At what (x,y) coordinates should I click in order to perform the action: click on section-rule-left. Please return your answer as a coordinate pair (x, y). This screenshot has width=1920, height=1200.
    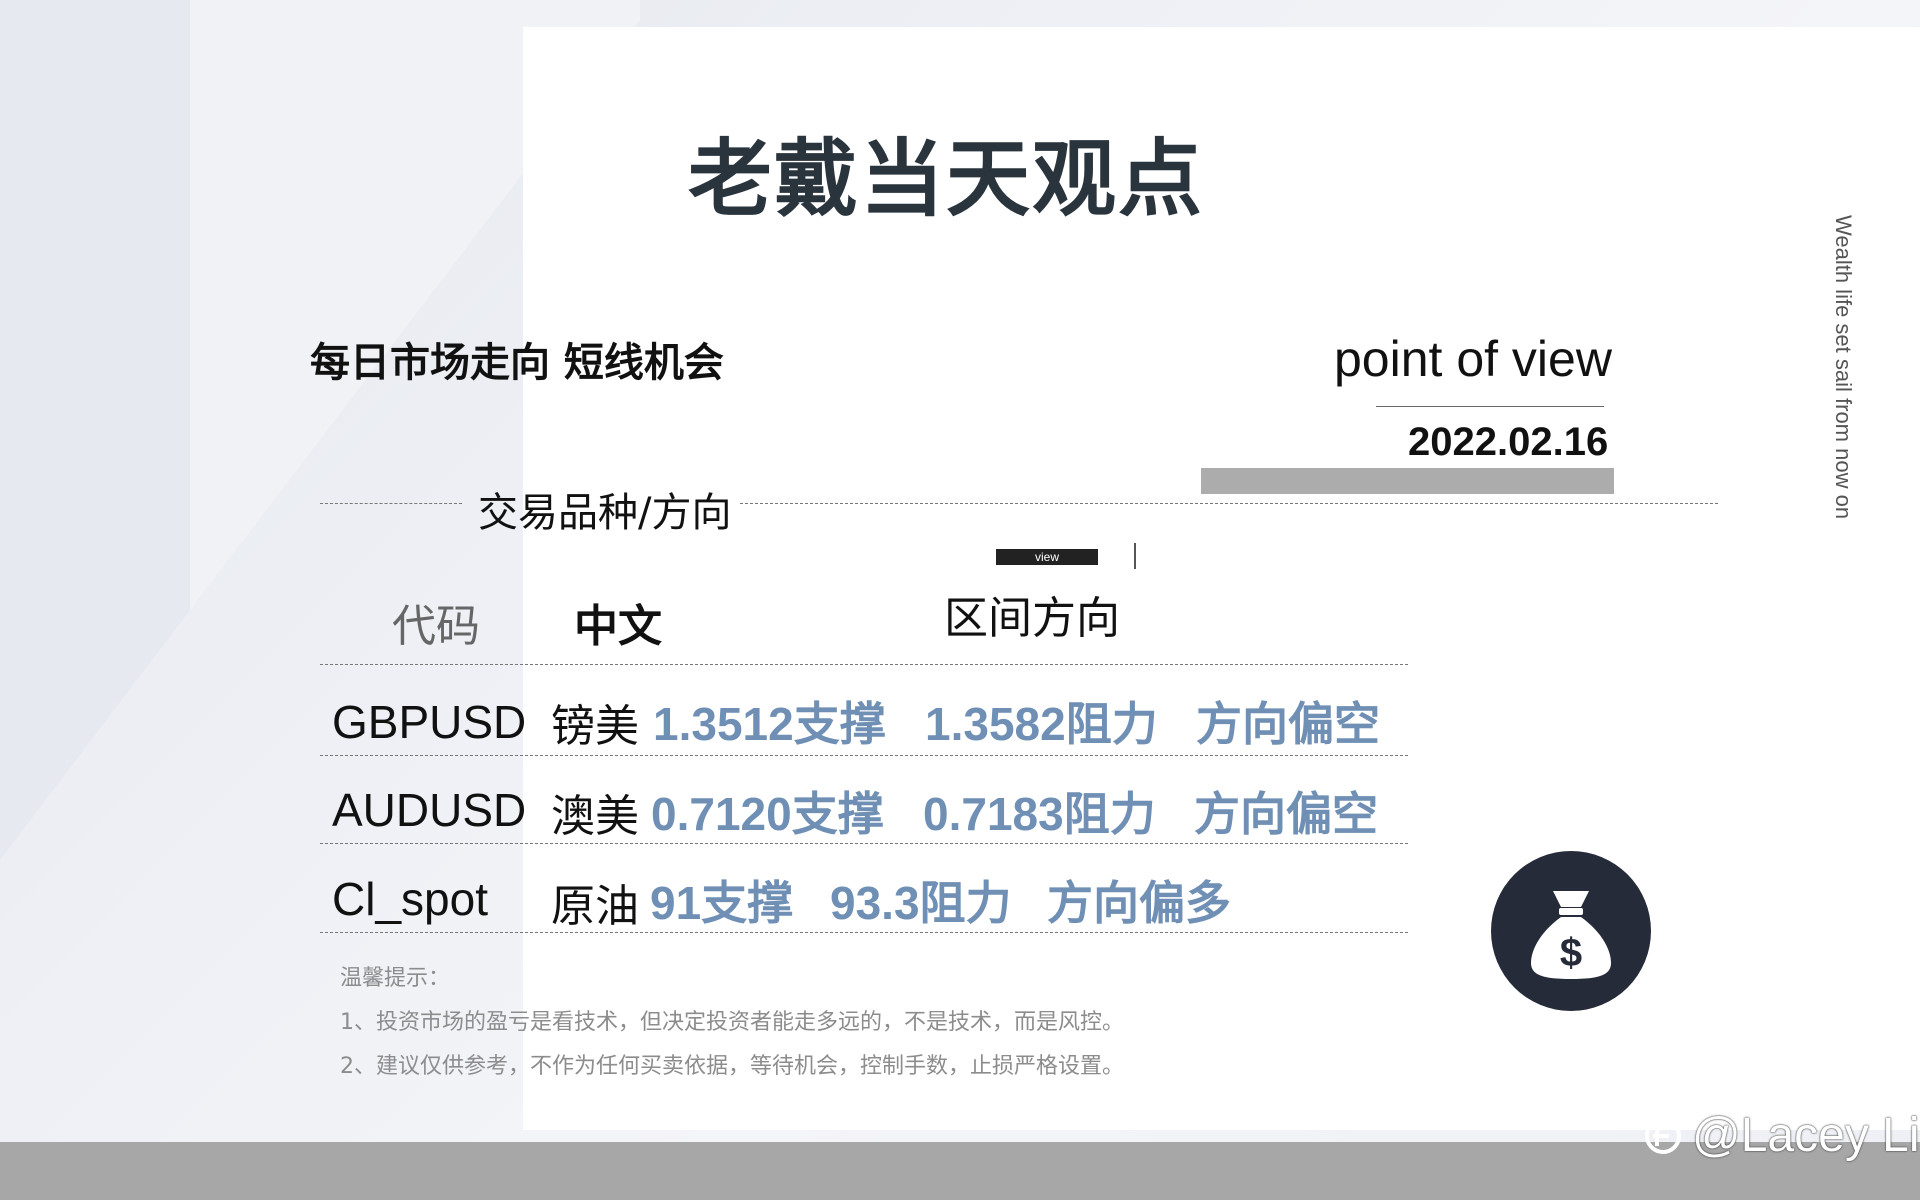
    Looking at the image, I should click on (391, 503).